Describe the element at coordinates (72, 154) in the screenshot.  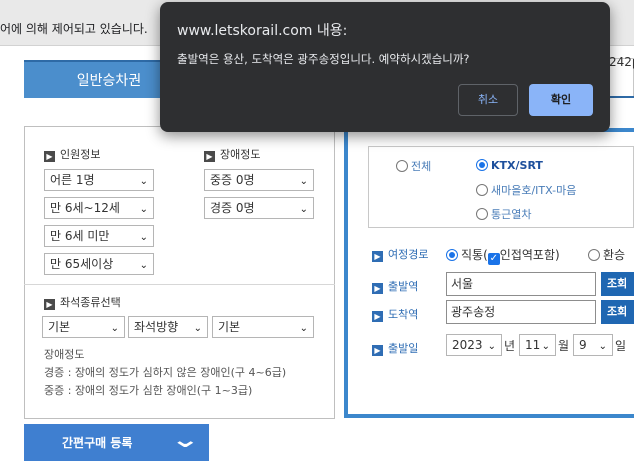
I see `passenger-info-title: ▶ 인원정보` at that location.